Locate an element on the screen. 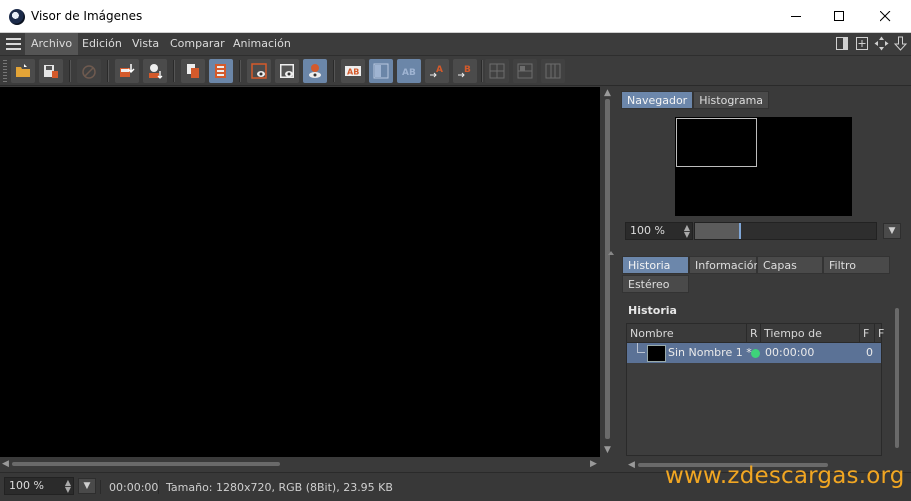 The width and height of the screenshot is (911, 501). ab-icon: AB is located at coordinates (353, 71).